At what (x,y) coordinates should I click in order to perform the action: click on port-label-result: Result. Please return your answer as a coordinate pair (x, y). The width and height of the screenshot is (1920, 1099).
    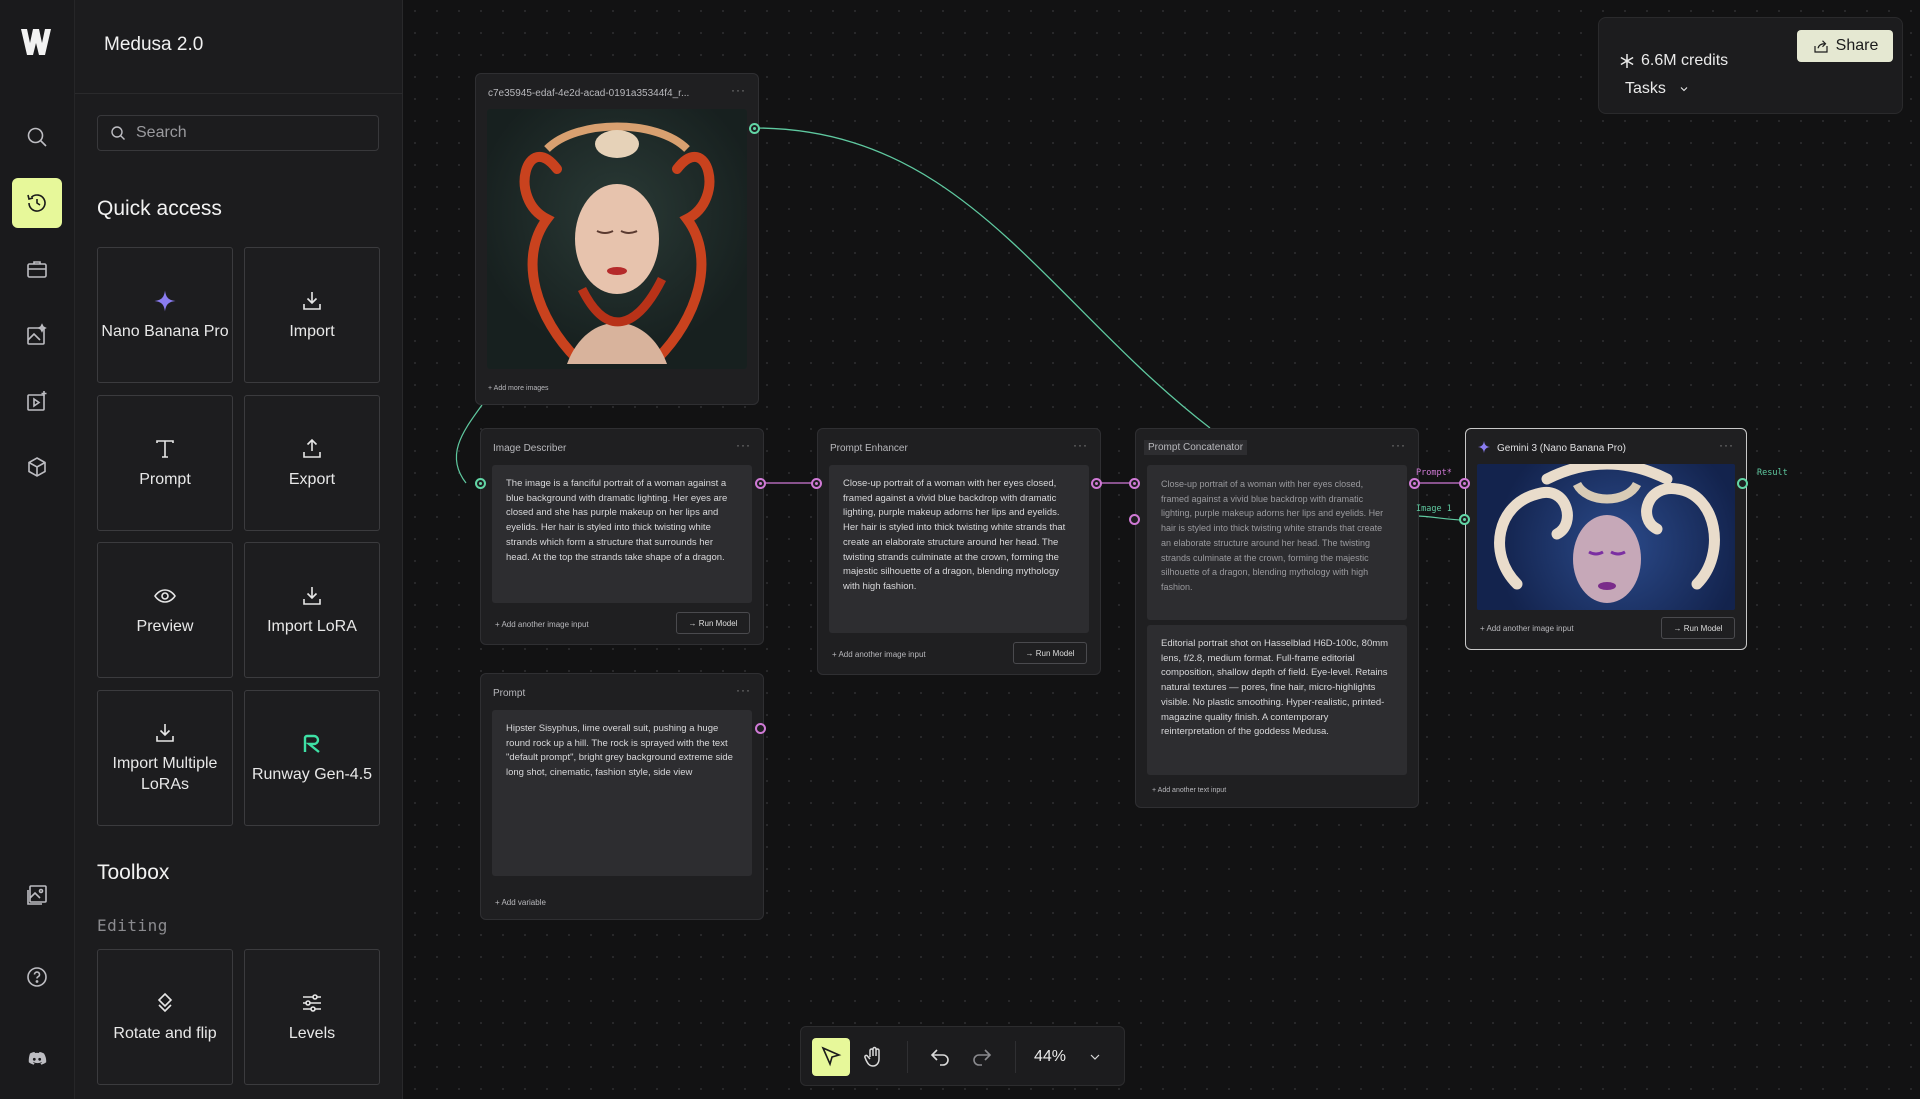
    Looking at the image, I should click on (1772, 473).